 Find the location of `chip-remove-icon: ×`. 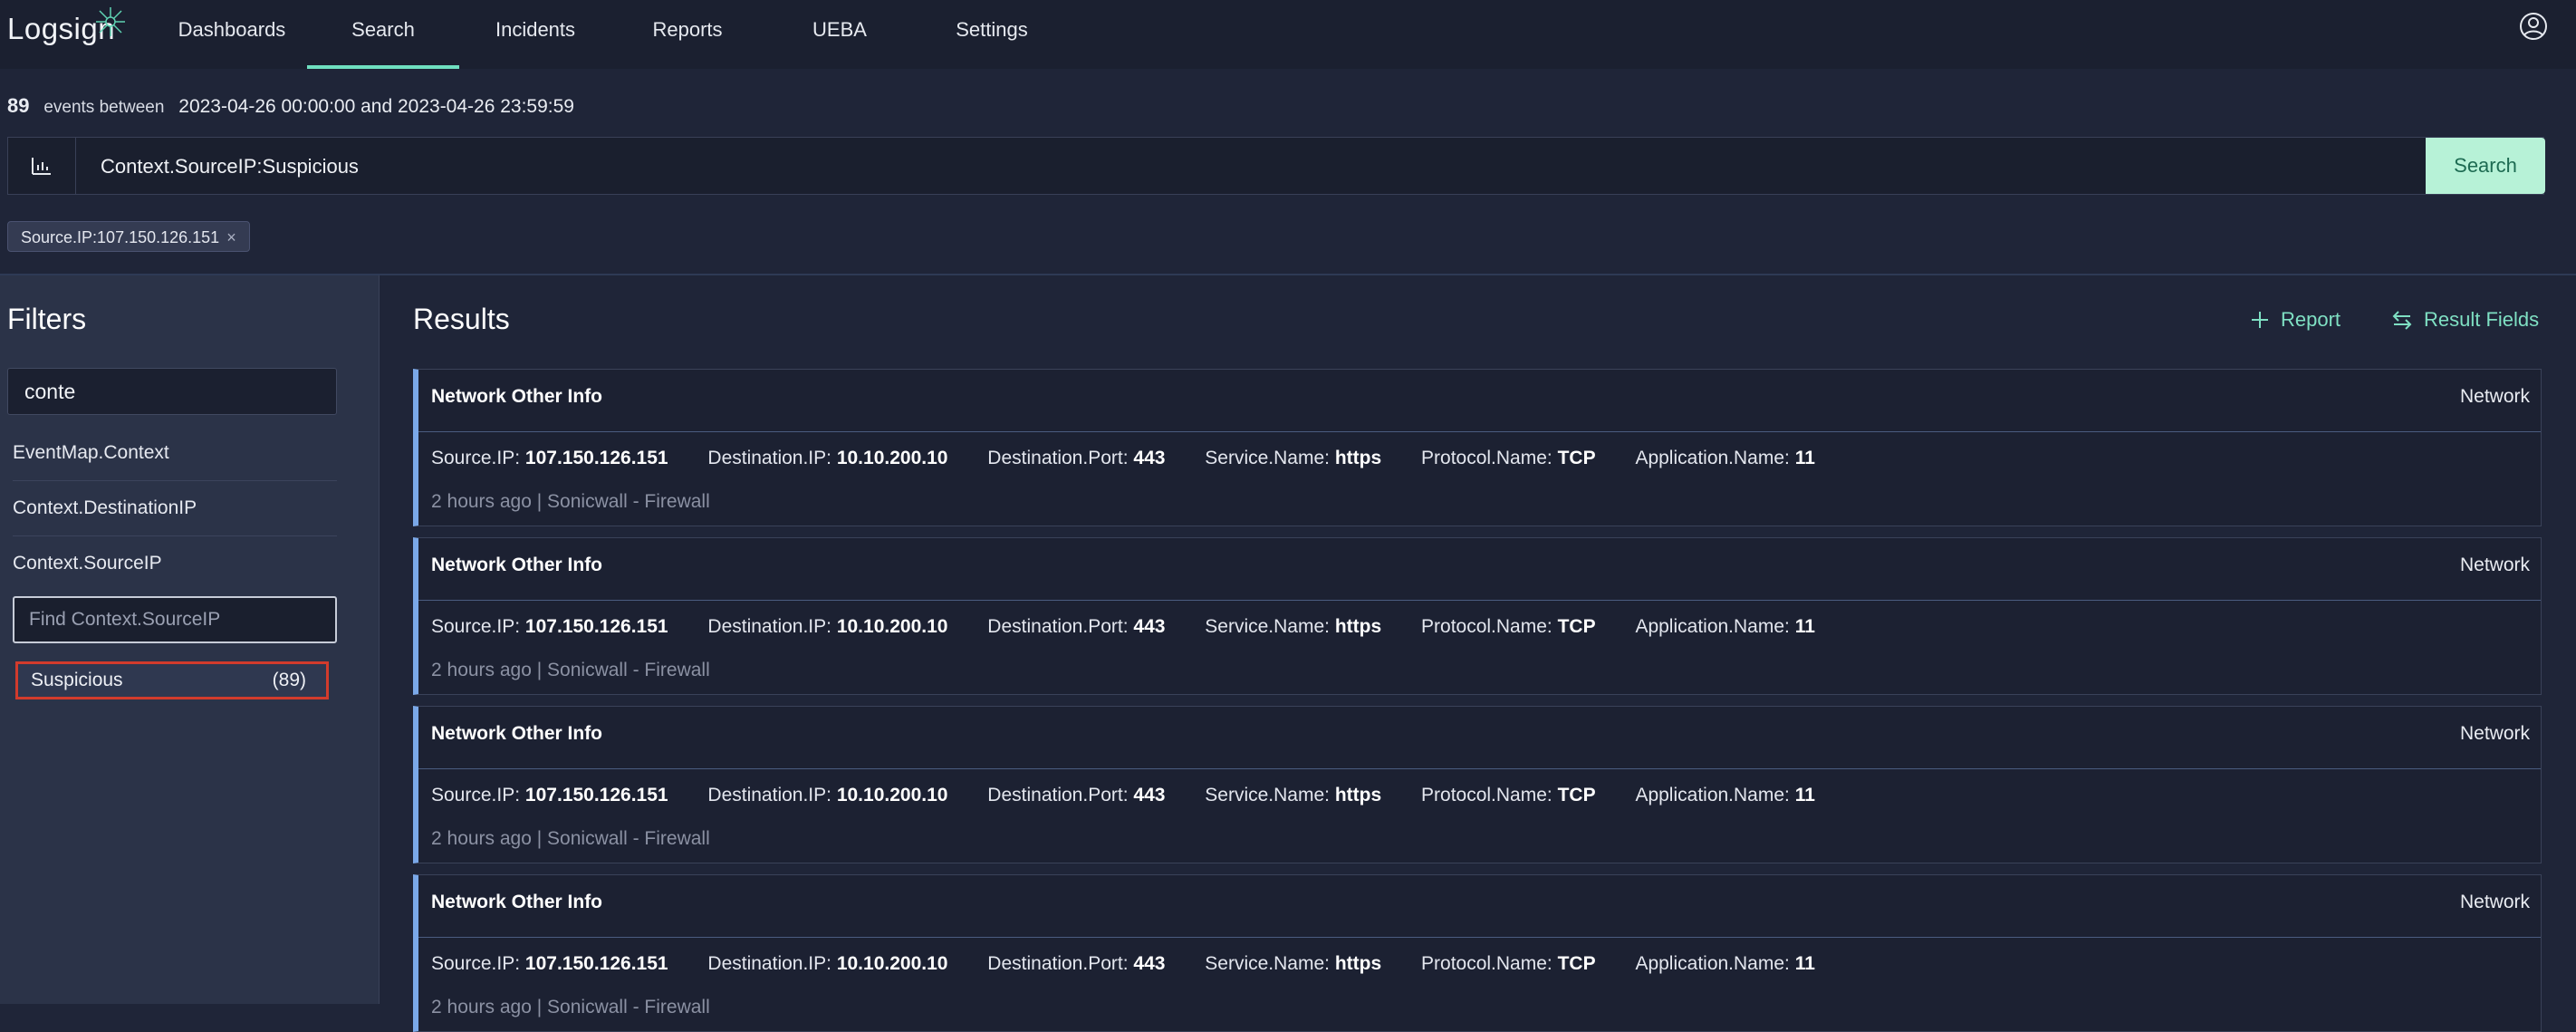

chip-remove-icon: × is located at coordinates (231, 237).